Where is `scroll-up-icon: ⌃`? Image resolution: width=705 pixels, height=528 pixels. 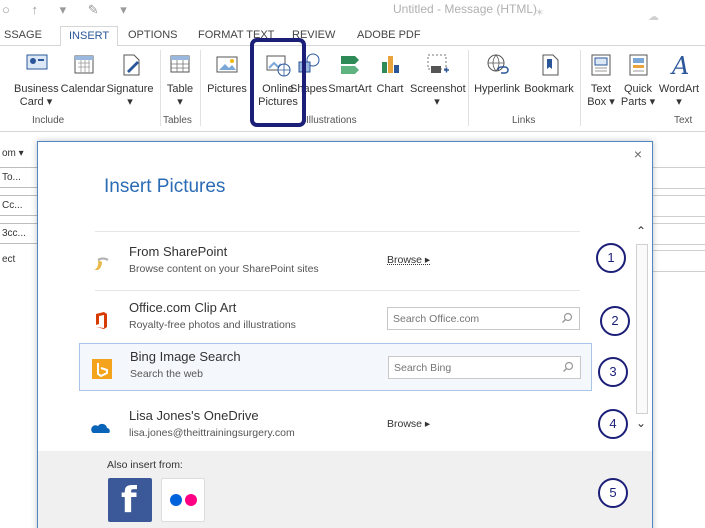
scroll-up-icon: ⌃ is located at coordinates (641, 231).